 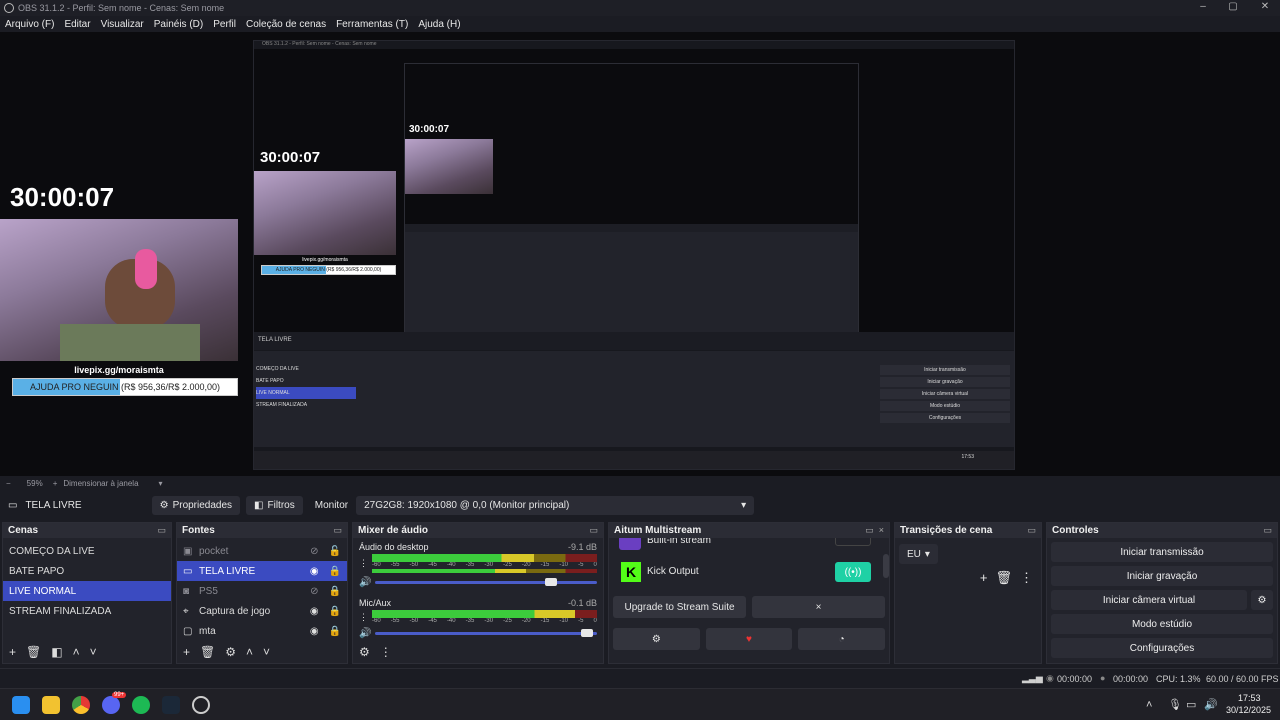 I want to click on sources-title: Fontes, so click(x=198, y=530).